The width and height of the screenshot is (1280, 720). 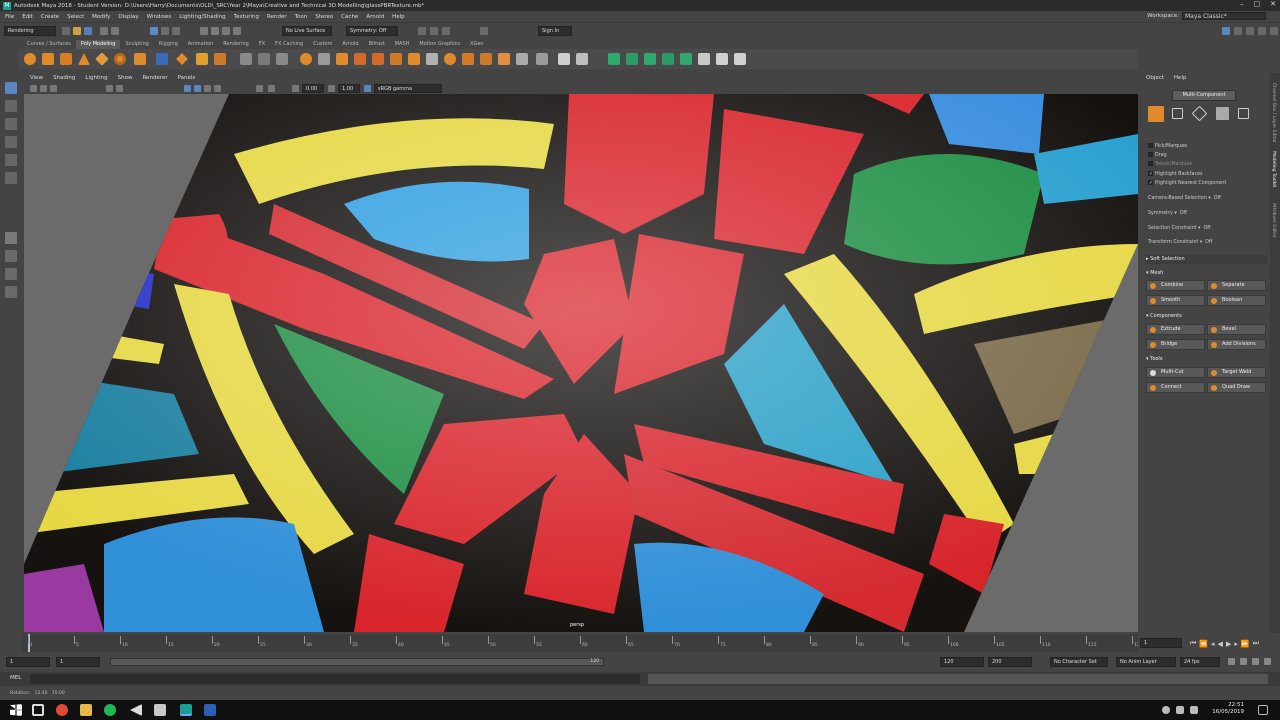 I want to click on step-forward-key-icon: ⏩, so click(x=1245, y=644).